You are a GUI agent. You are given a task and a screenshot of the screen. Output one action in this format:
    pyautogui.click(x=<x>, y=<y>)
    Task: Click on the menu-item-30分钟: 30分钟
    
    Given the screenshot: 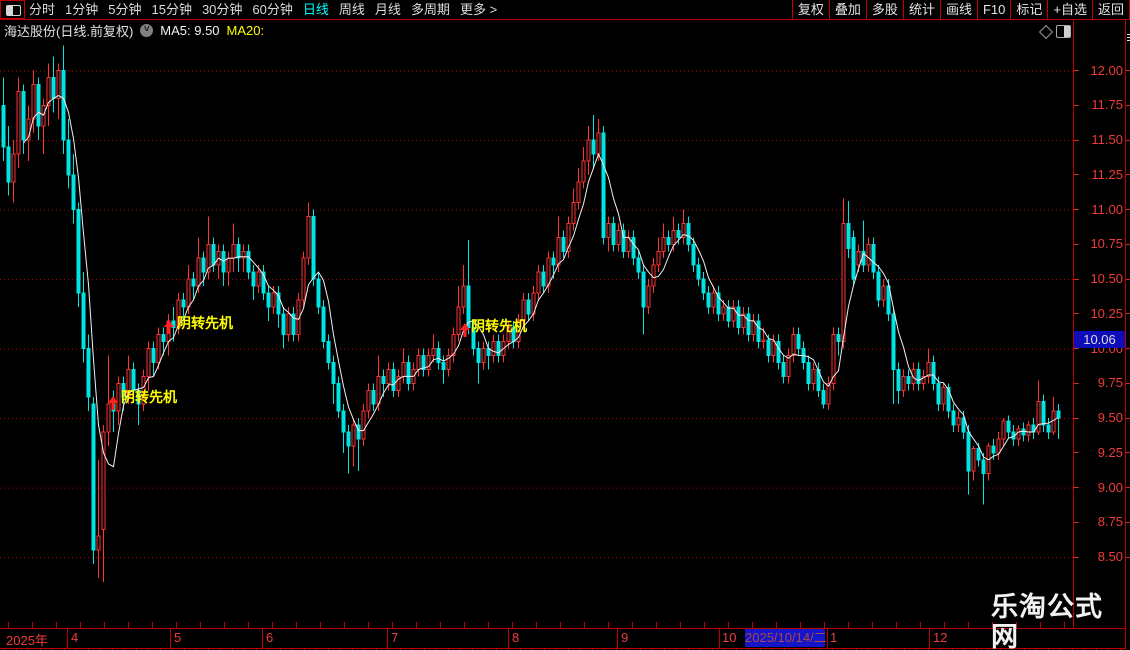 What is the action you would take?
    pyautogui.click(x=222, y=9)
    